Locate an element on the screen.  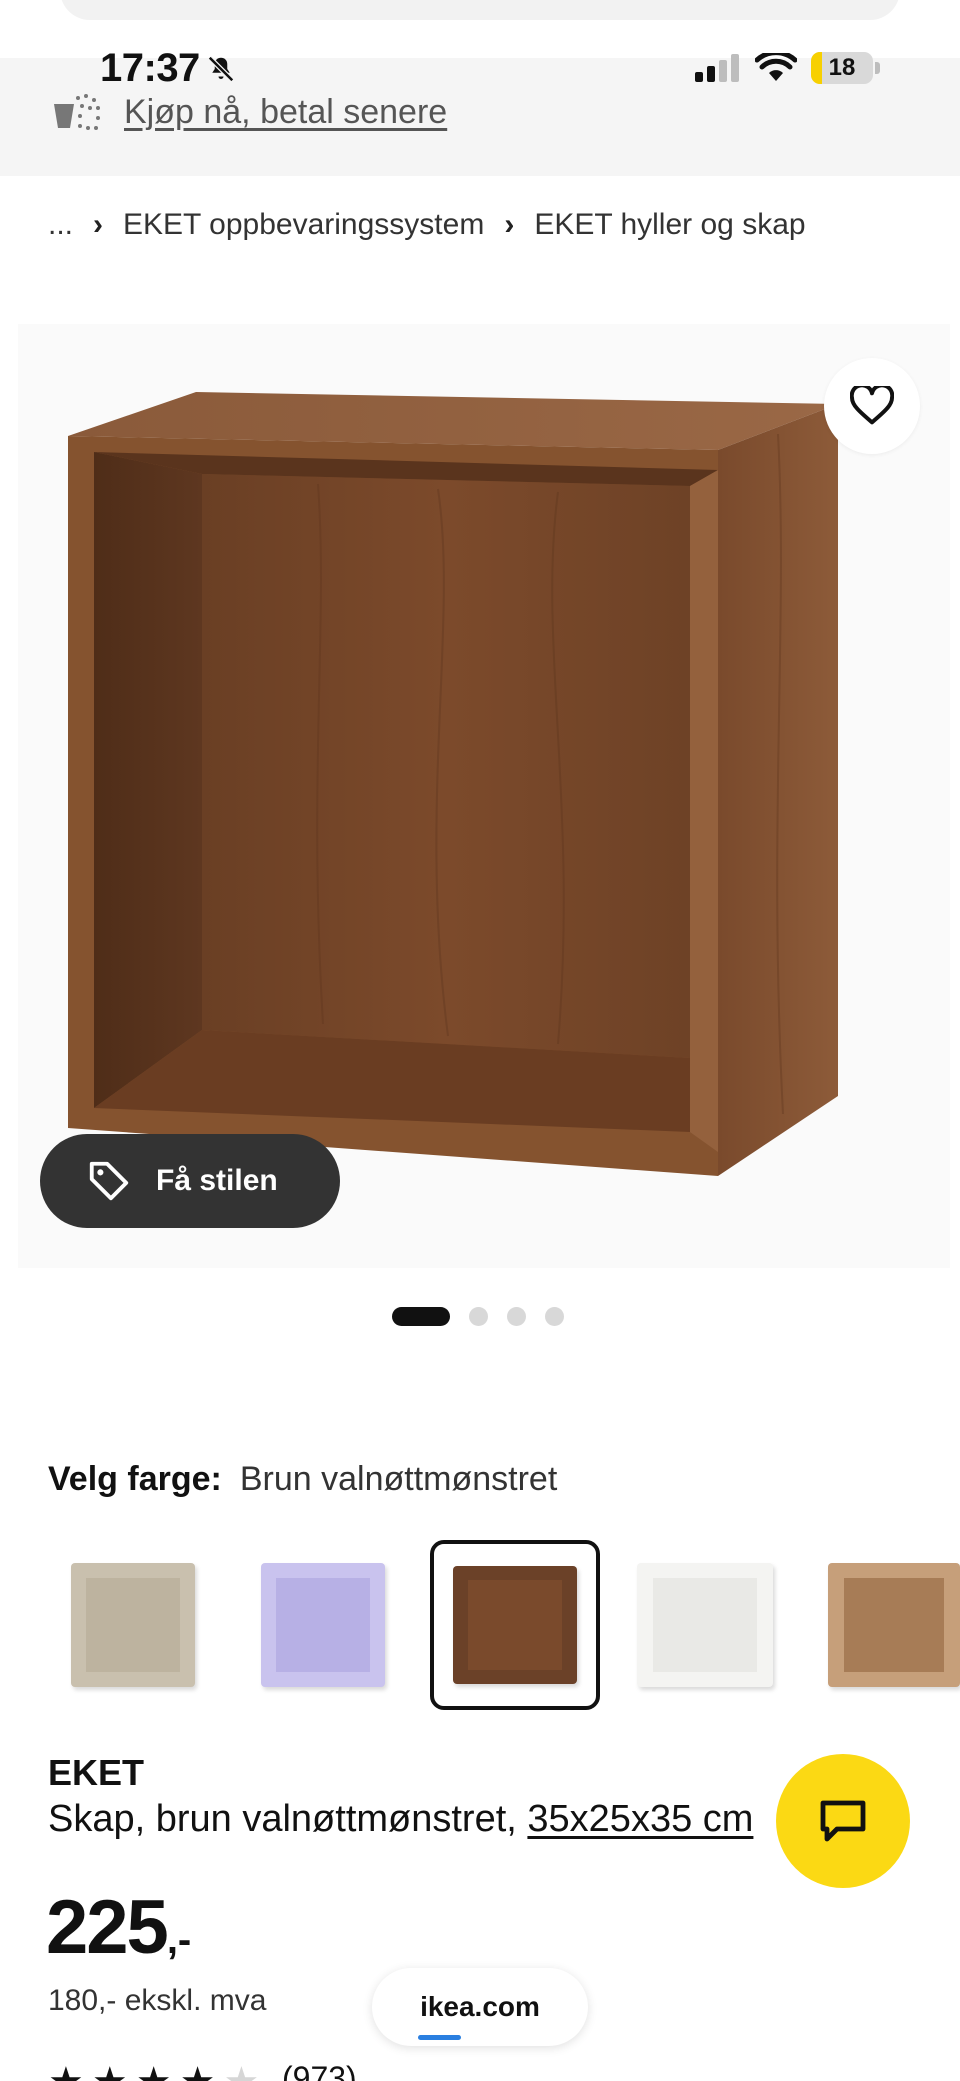
breadcrumb-item-eket-system: EKET oppbevaringssystem is located at coordinates (303, 225).